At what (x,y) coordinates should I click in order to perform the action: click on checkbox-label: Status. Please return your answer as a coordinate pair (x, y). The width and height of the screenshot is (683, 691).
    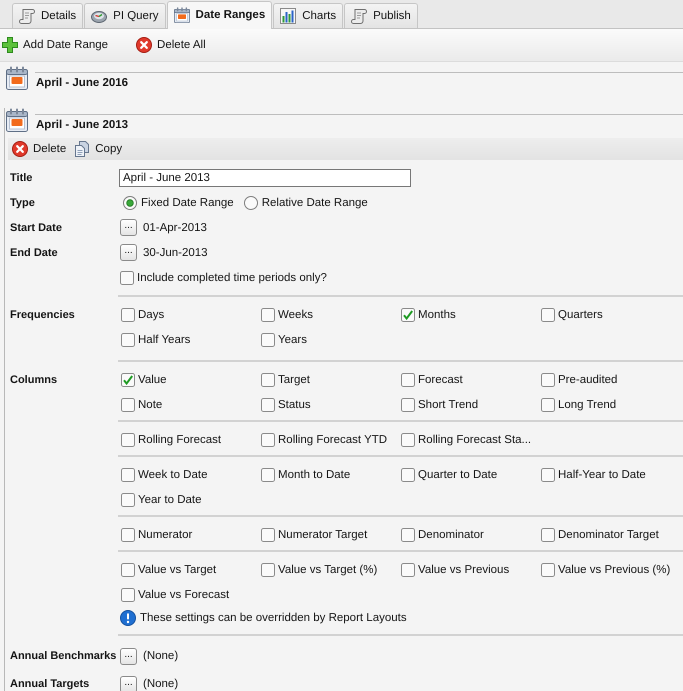
    Looking at the image, I should click on (294, 405).